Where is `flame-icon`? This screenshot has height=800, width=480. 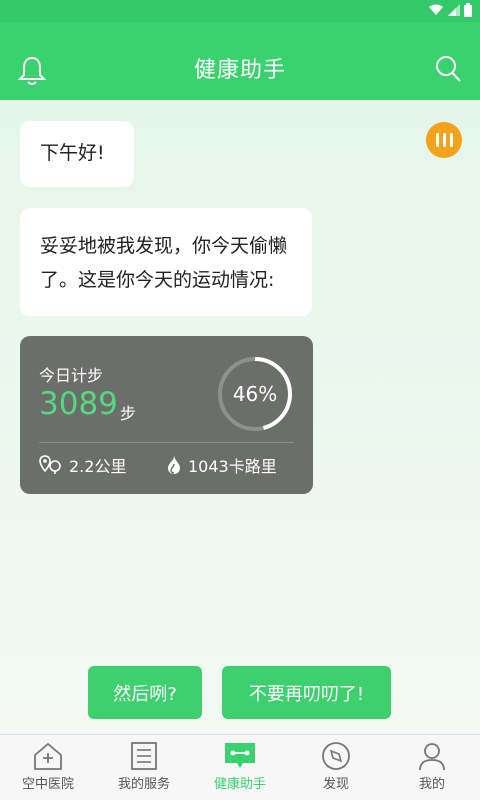
flame-icon is located at coordinates (174, 465).